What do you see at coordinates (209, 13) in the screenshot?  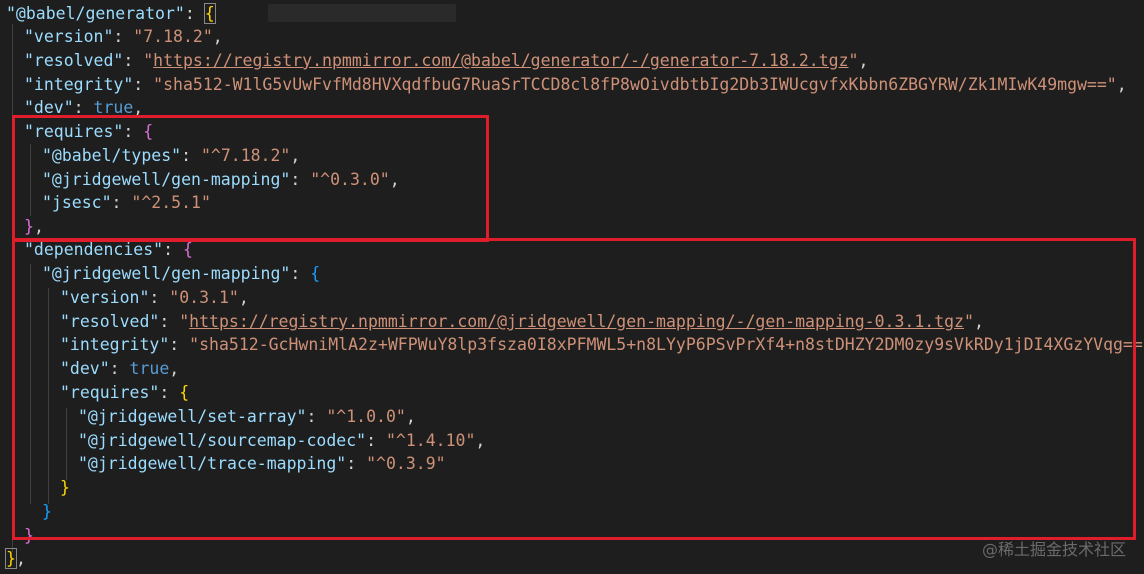 I see `bracket: {` at bounding box center [209, 13].